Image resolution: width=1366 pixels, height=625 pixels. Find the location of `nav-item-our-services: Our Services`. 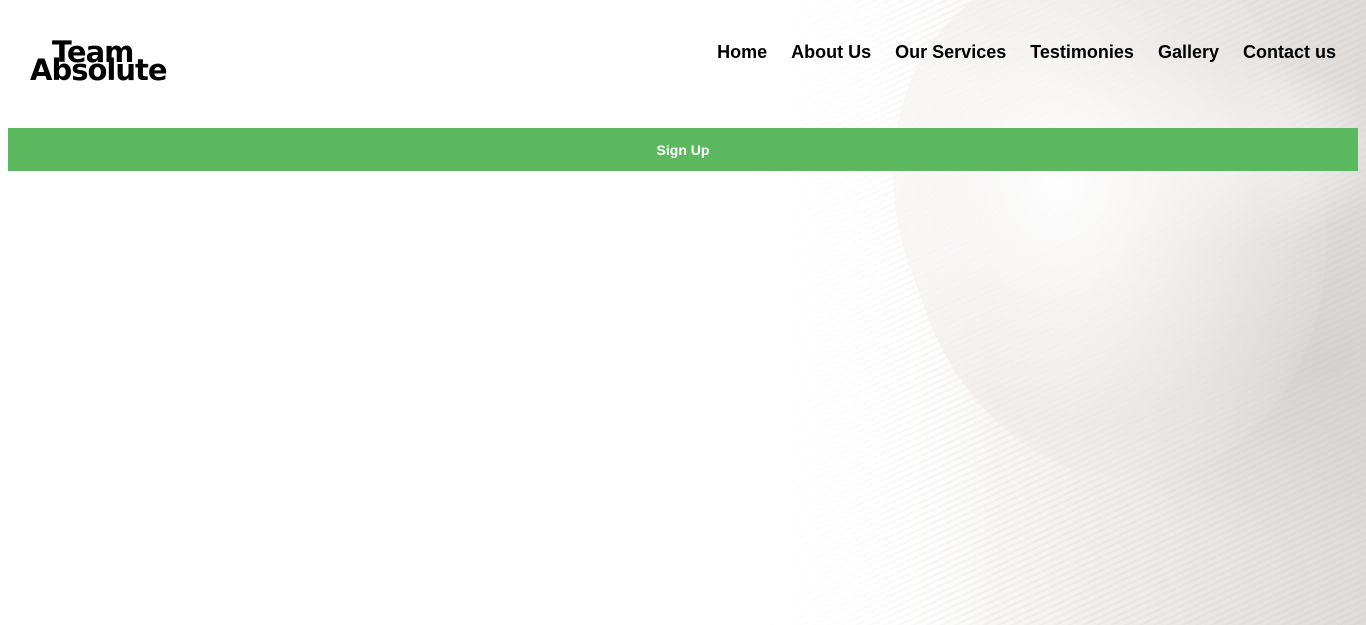

nav-item-our-services: Our Services is located at coordinates (950, 52).